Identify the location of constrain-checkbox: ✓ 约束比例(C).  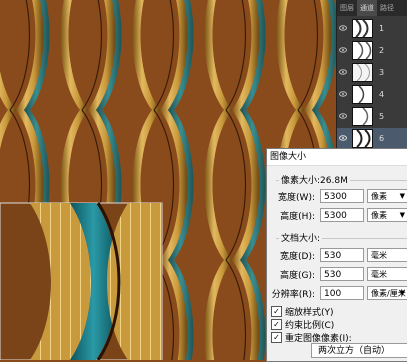
(302, 324).